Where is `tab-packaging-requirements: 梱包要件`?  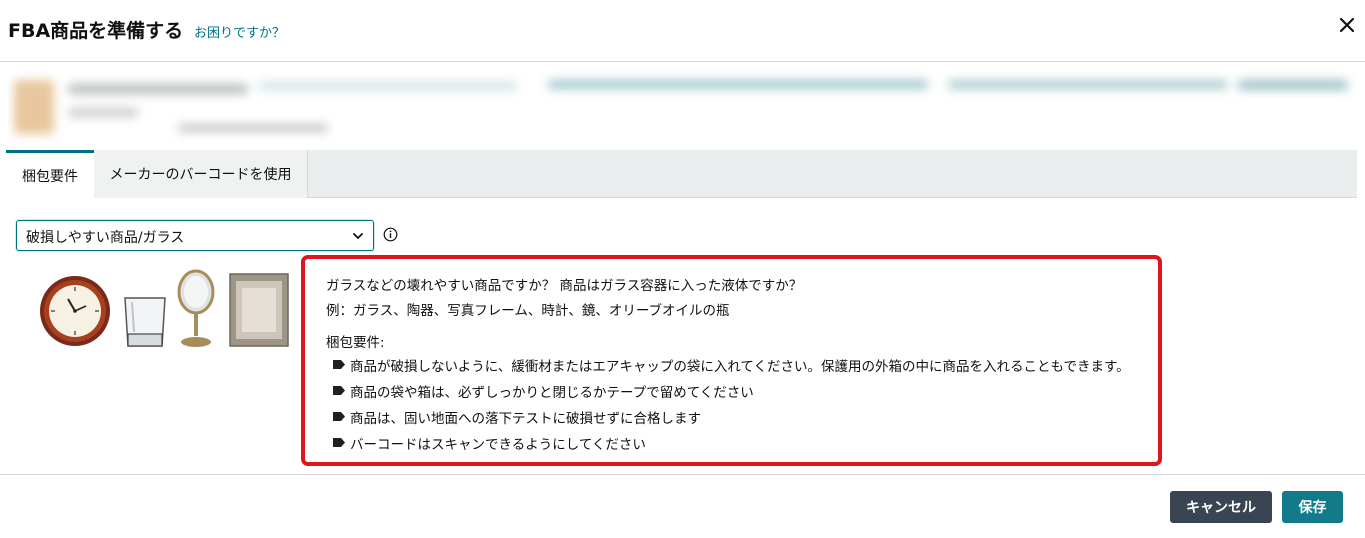 tab-packaging-requirements: 梱包要件 is located at coordinates (50, 174).